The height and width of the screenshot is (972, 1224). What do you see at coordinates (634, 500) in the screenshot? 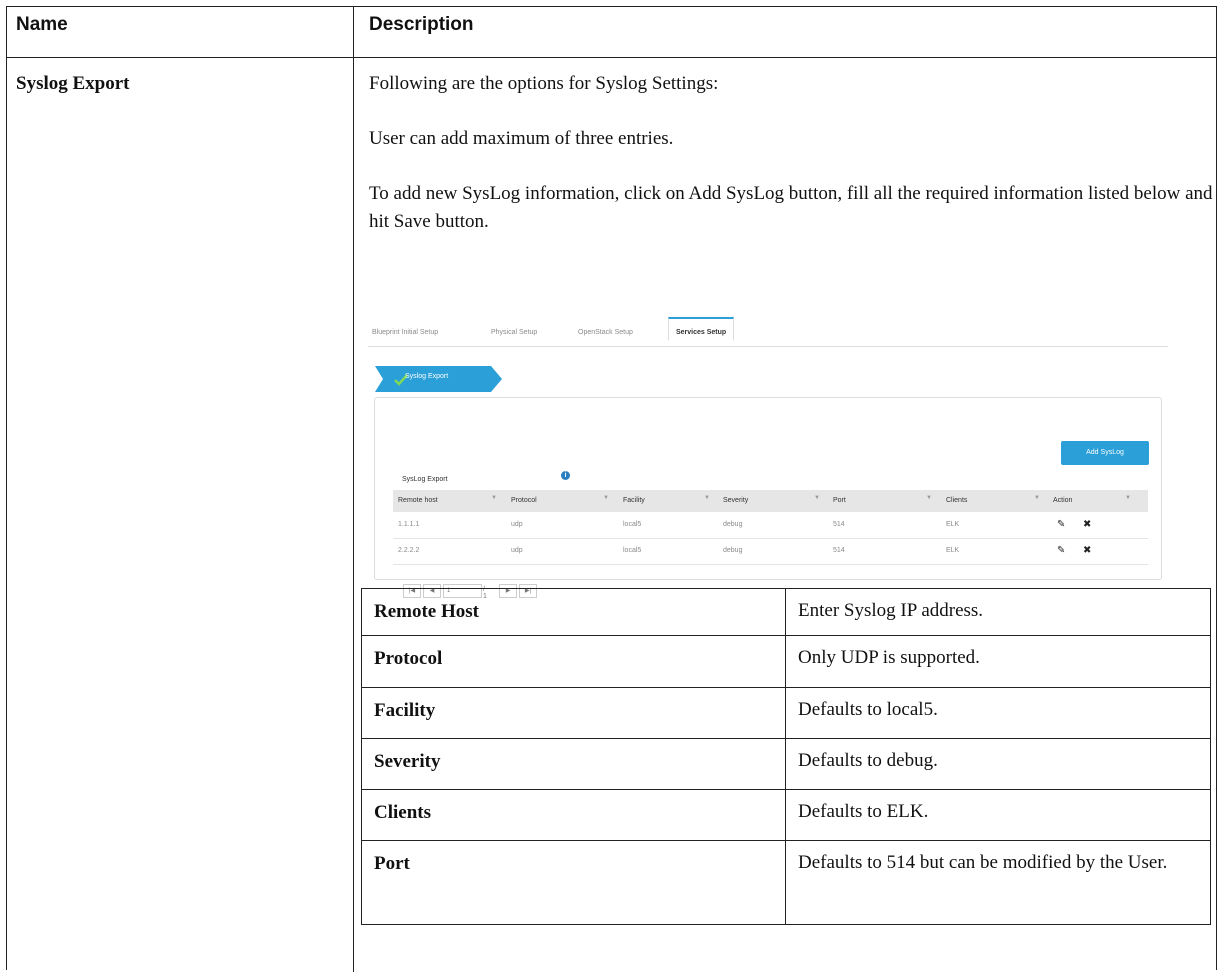
I see `col-facility: Facility` at bounding box center [634, 500].